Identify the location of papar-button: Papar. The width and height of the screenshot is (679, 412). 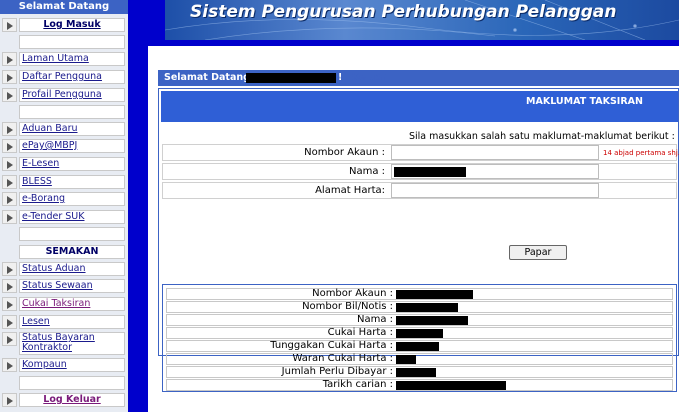
(538, 252).